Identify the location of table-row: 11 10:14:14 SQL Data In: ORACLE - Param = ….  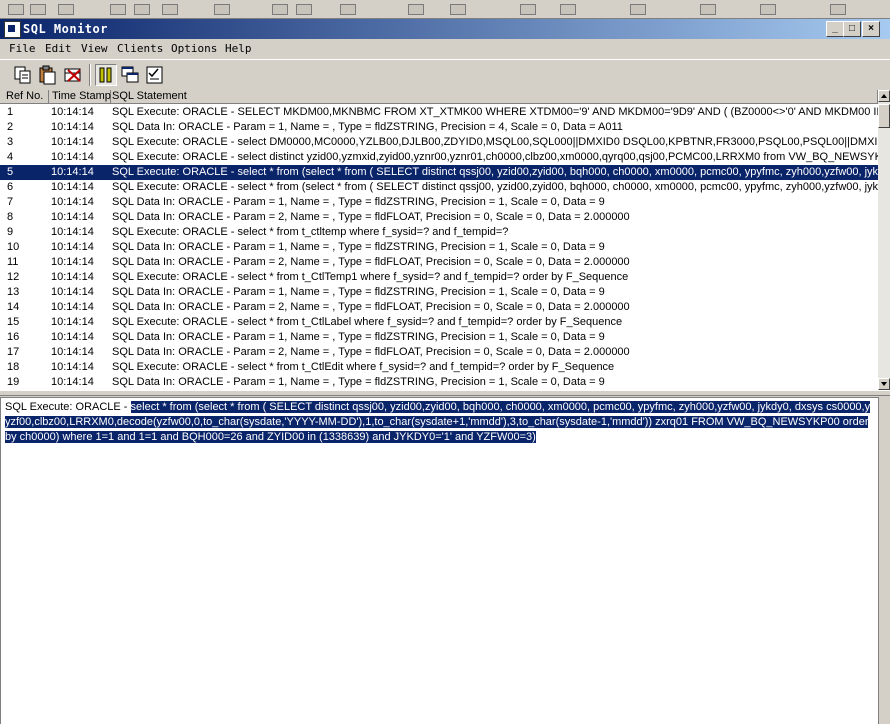
(439, 262).